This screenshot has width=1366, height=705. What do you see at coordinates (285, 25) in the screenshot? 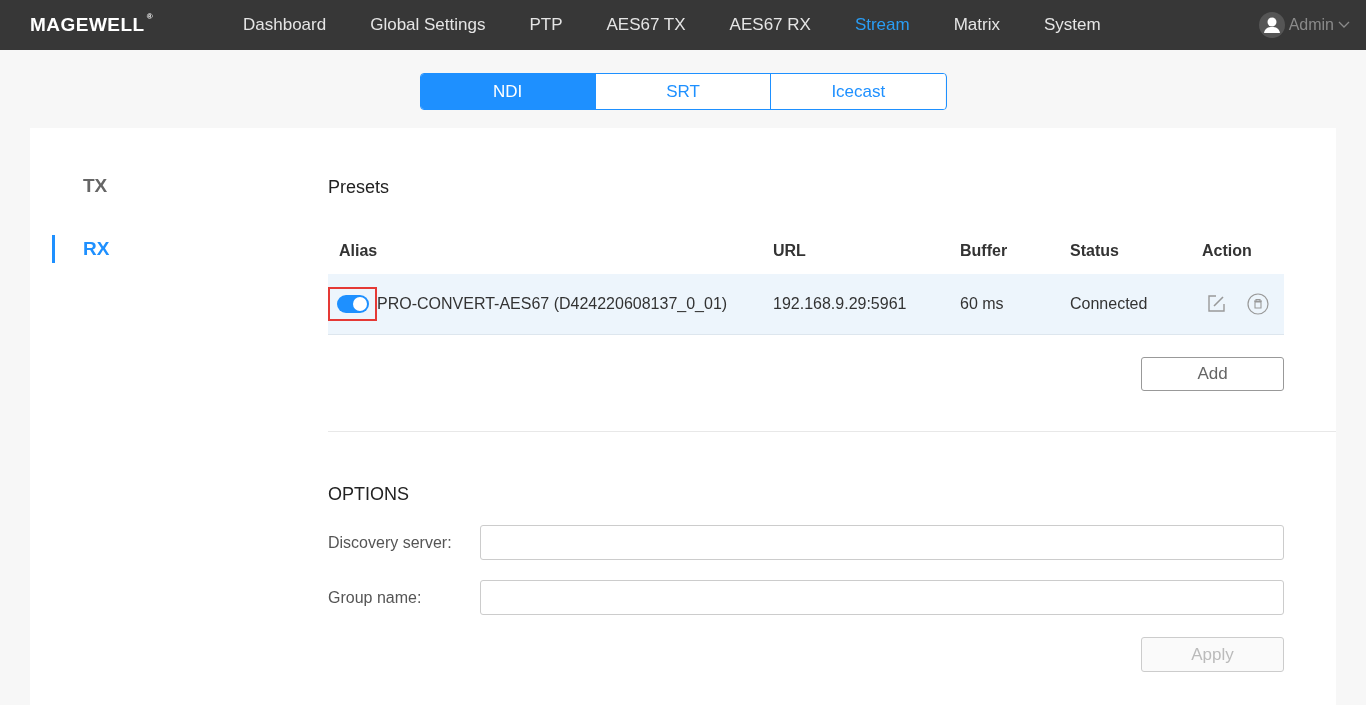
I see `nav-link: Dashboard` at bounding box center [285, 25].